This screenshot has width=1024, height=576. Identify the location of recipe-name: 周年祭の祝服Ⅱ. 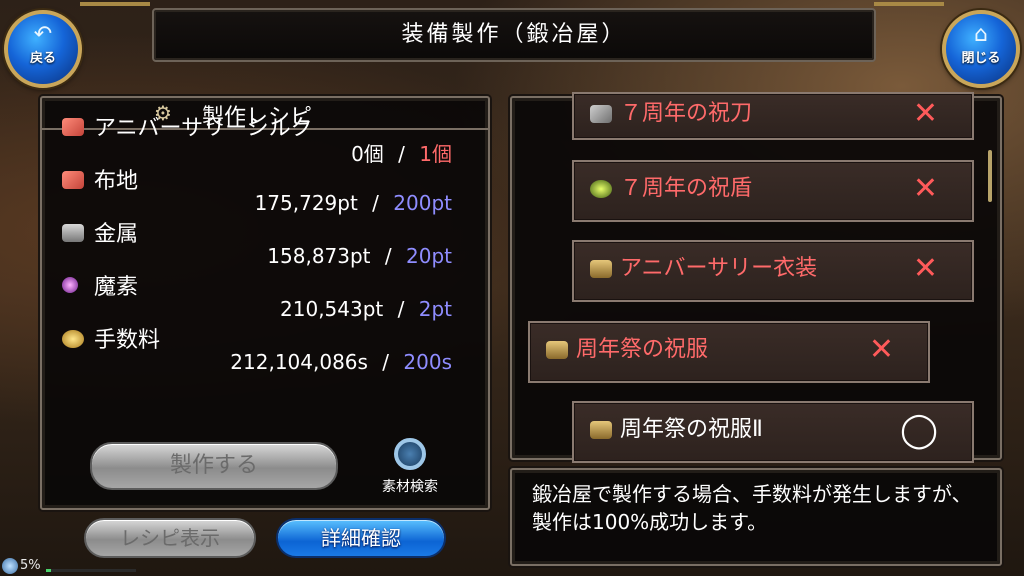
(691, 429).